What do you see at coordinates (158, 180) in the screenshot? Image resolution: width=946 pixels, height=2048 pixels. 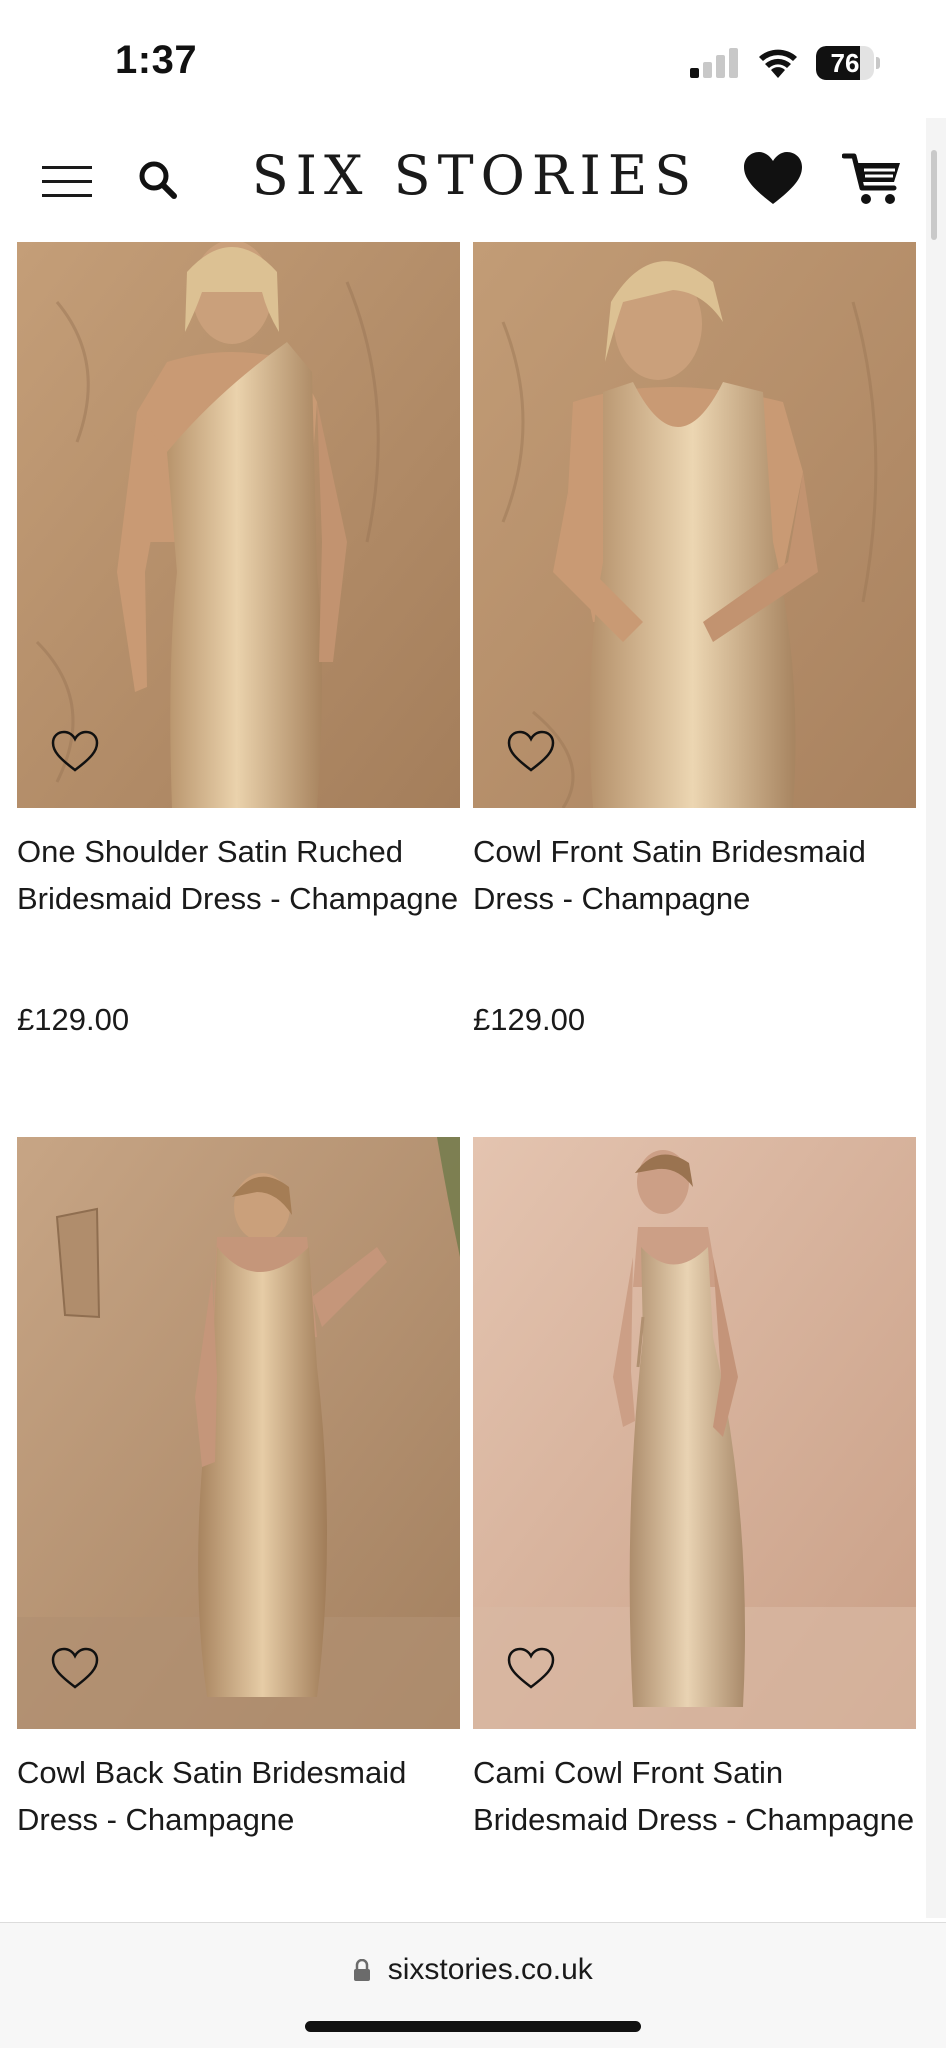 I see `search-icon` at bounding box center [158, 180].